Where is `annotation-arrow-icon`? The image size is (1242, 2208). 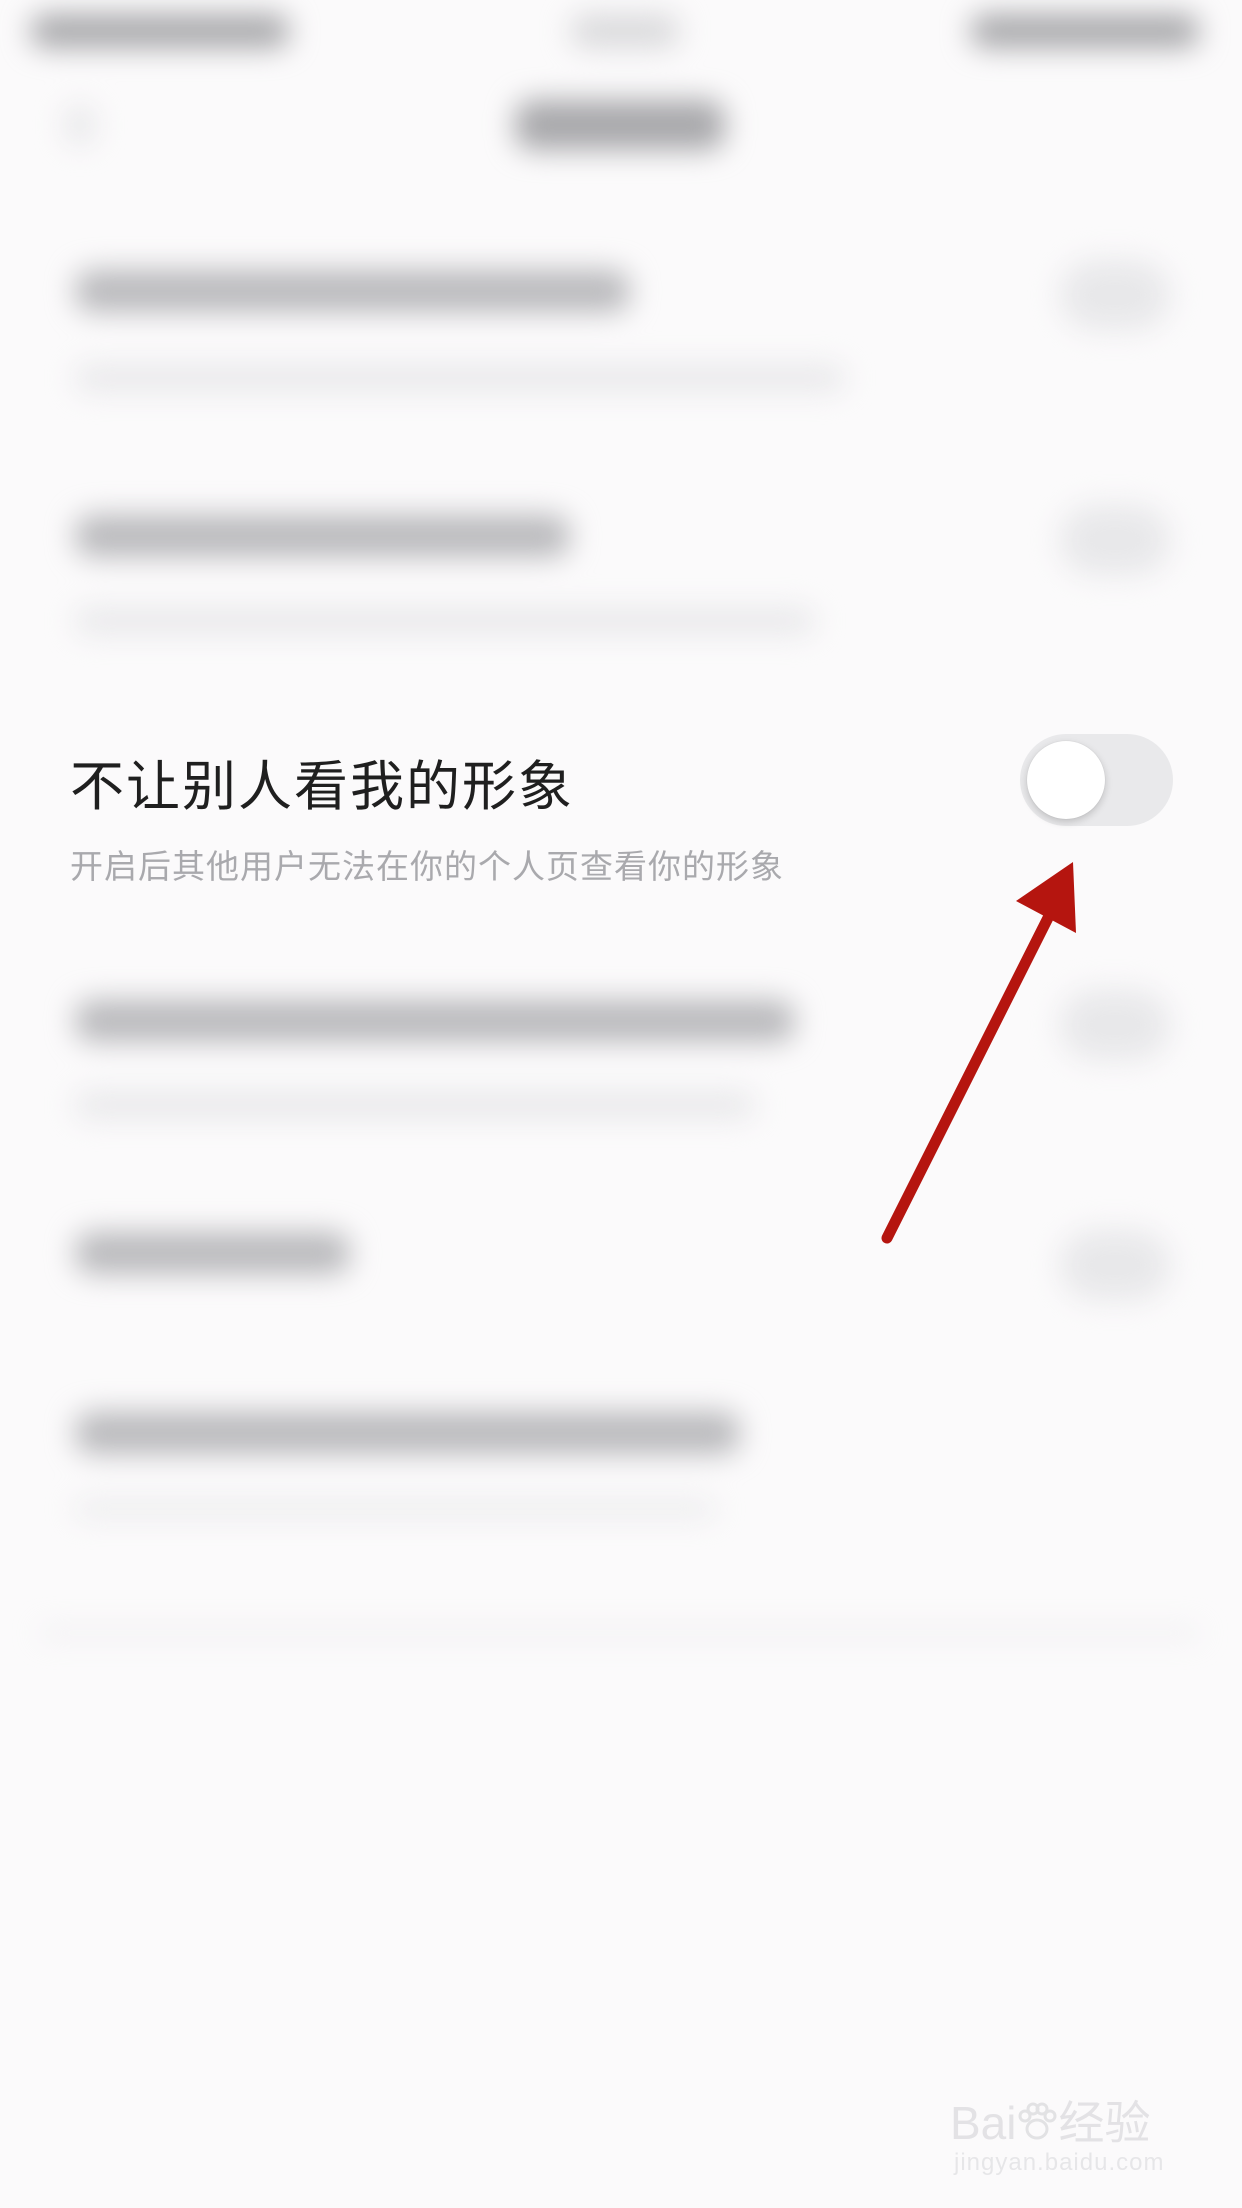
annotation-arrow-icon is located at coordinates (978, 1053).